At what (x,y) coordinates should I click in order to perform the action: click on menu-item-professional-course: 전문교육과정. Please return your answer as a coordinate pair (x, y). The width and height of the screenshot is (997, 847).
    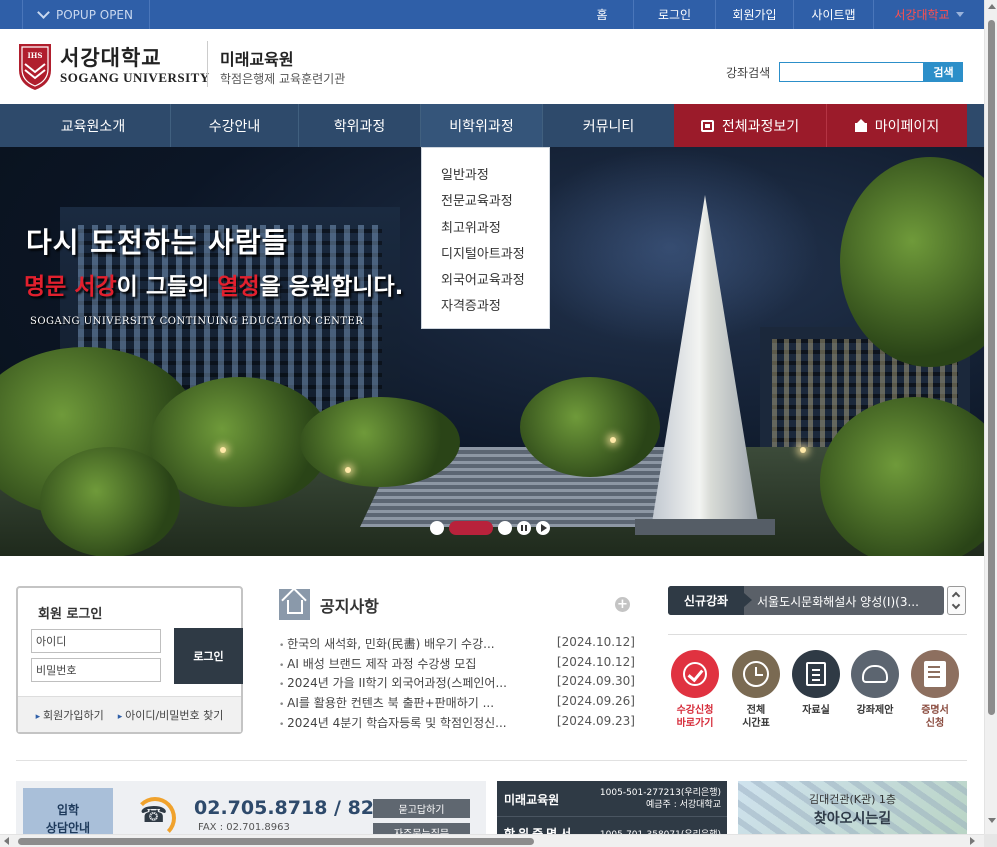
    Looking at the image, I should click on (485, 203).